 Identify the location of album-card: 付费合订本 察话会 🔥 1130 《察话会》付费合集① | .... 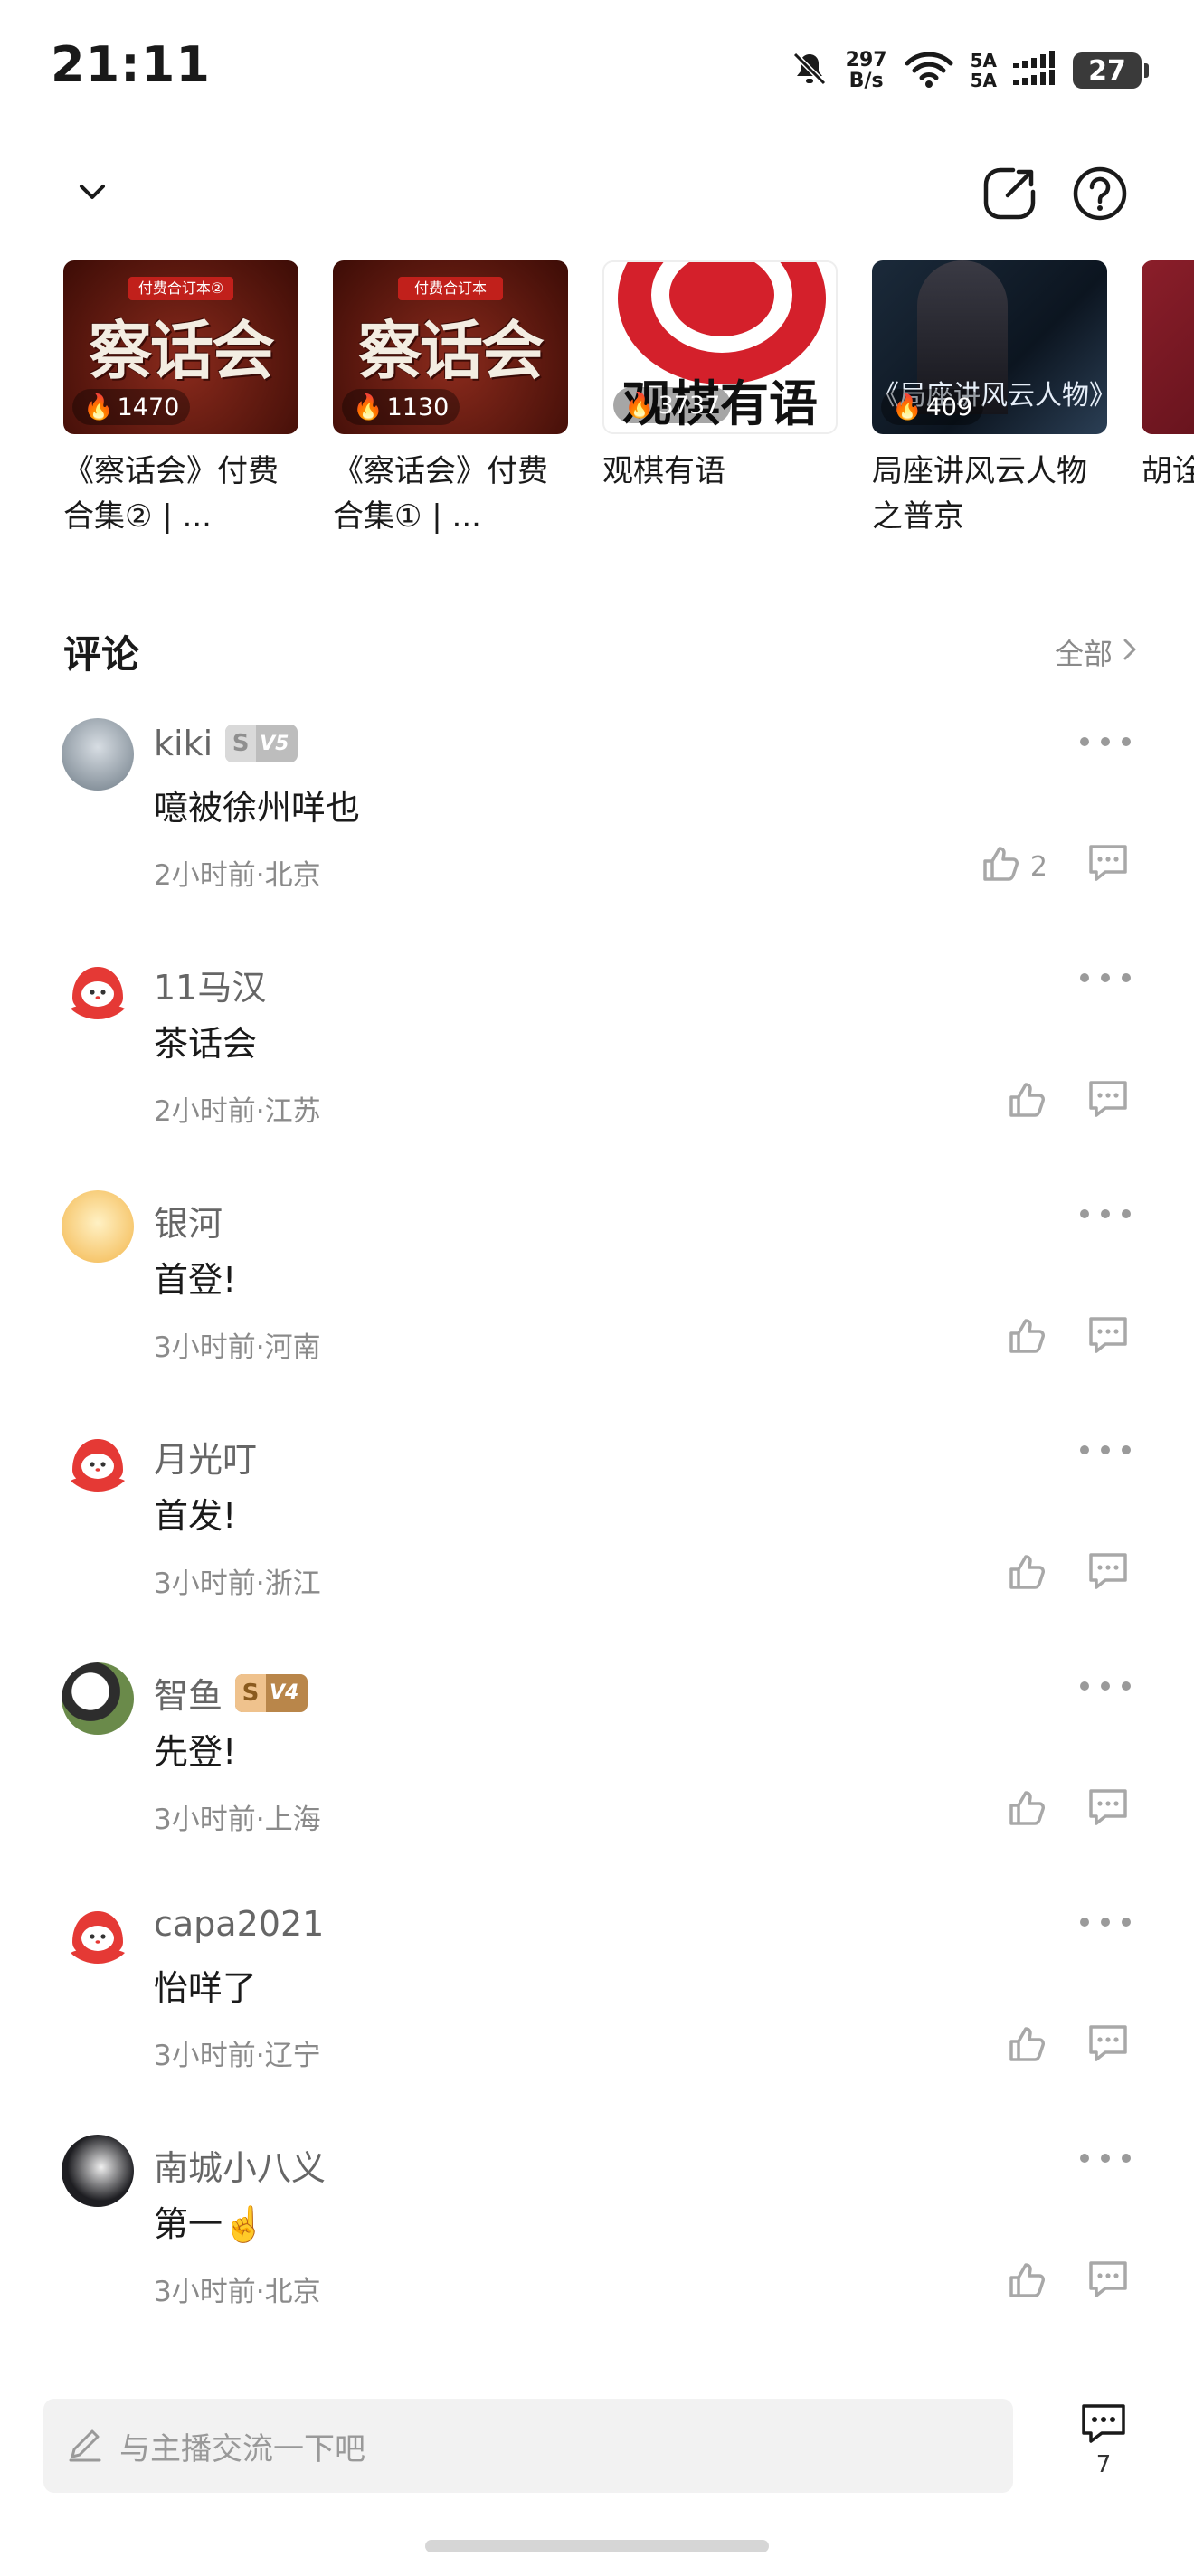
(450, 405).